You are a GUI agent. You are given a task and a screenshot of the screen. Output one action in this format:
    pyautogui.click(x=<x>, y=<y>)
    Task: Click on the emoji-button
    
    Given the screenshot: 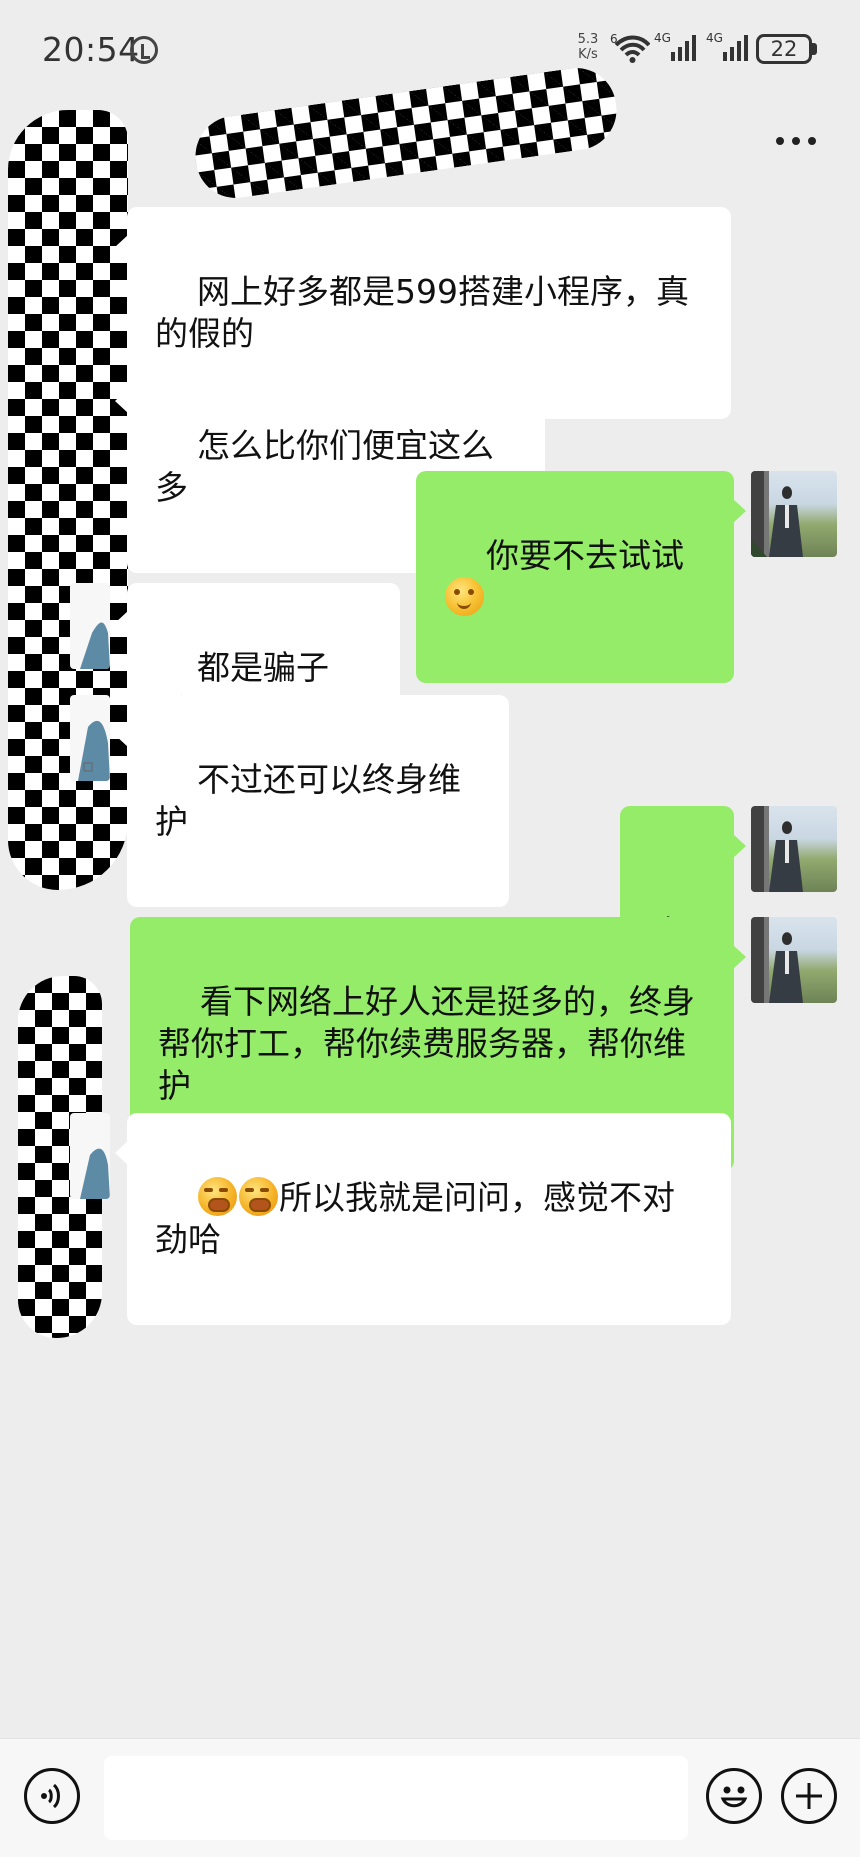 What is the action you would take?
    pyautogui.click(x=734, y=1796)
    